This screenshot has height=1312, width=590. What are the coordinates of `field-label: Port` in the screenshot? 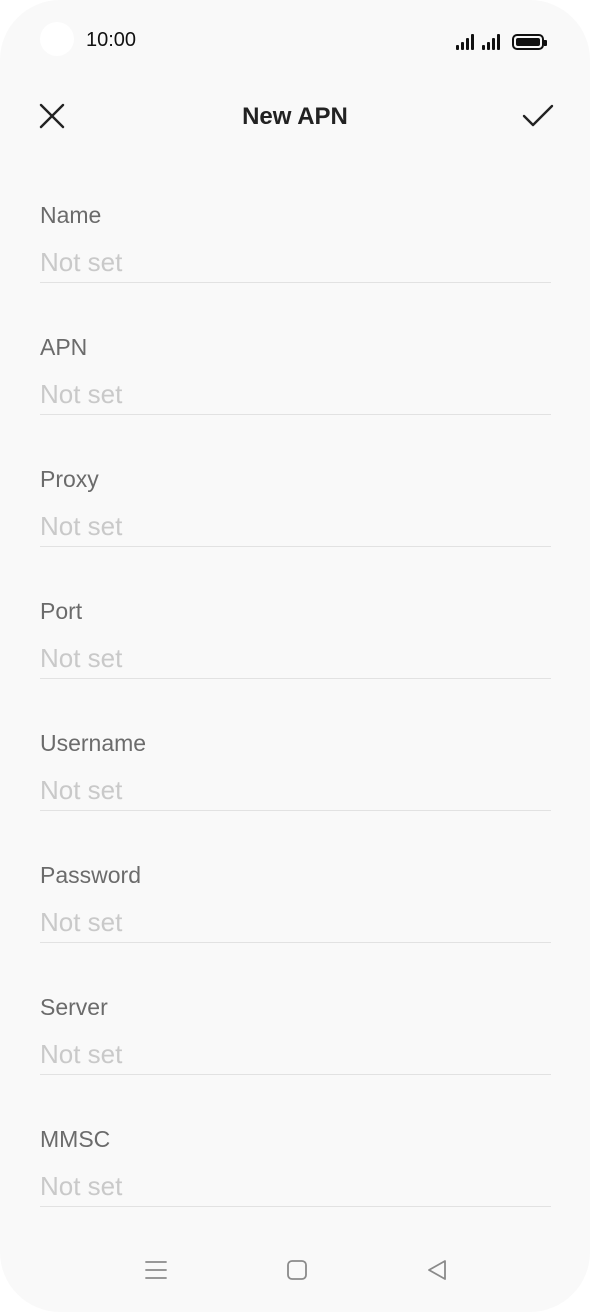 It's located at (61, 611).